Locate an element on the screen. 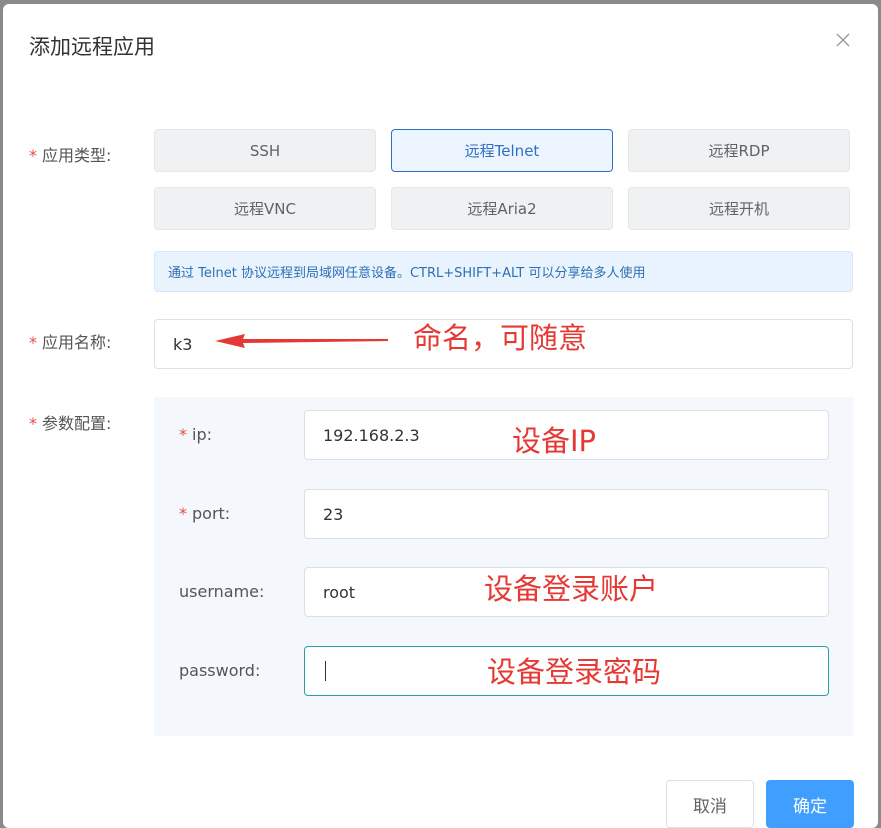  app-name-value: k3 is located at coordinates (183, 344).